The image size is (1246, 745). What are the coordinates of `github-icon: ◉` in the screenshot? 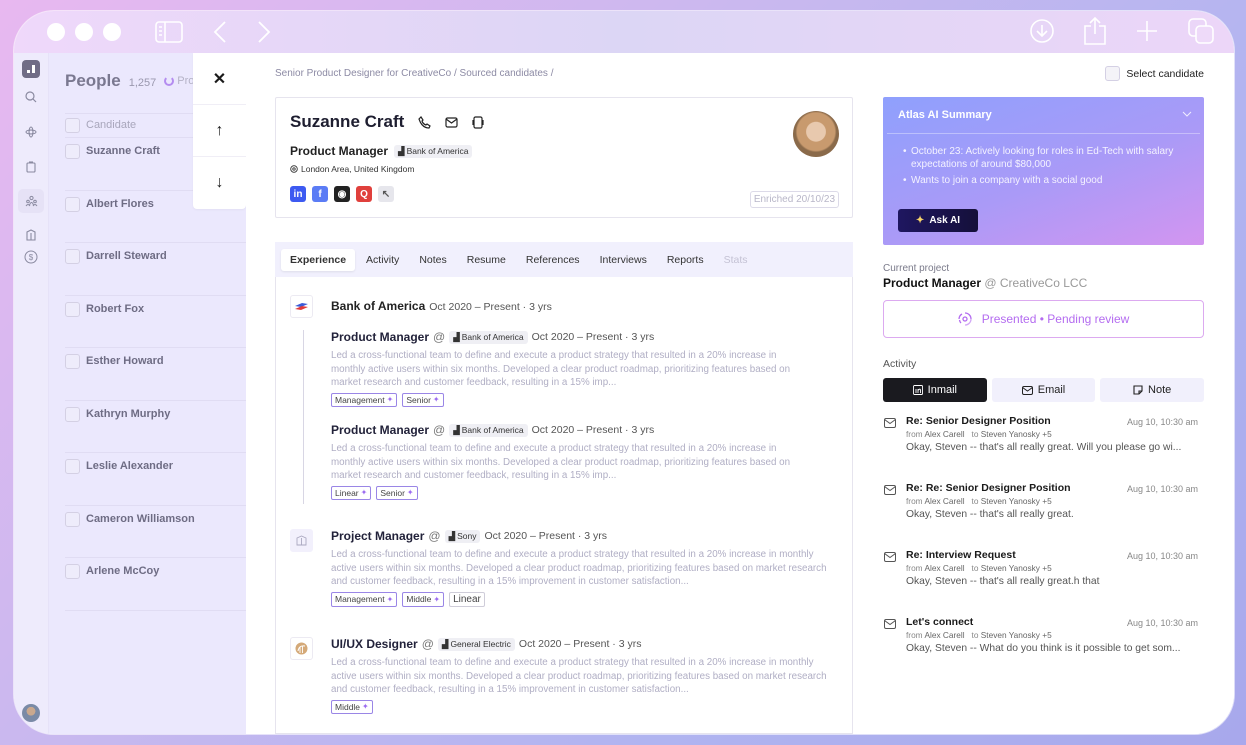 It's located at (342, 194).